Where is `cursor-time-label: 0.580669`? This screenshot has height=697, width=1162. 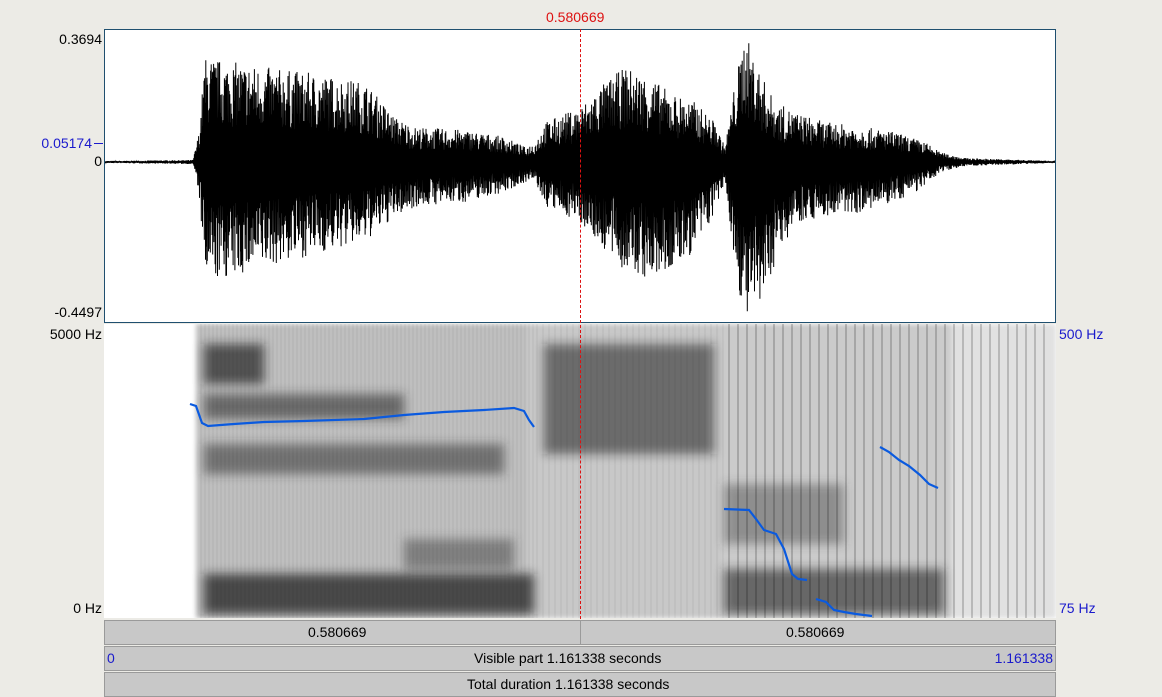 cursor-time-label: 0.580669 is located at coordinates (575, 17).